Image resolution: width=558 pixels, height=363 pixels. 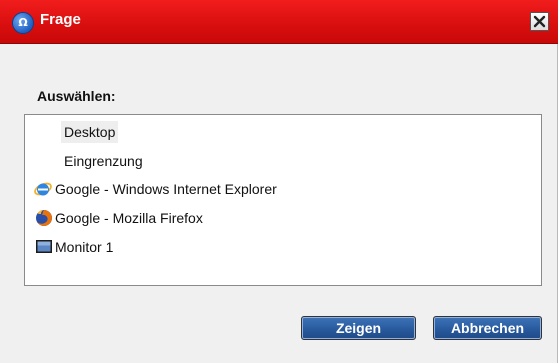 I want to click on list-item-monitor-1: Monitor 1, so click(x=283, y=247).